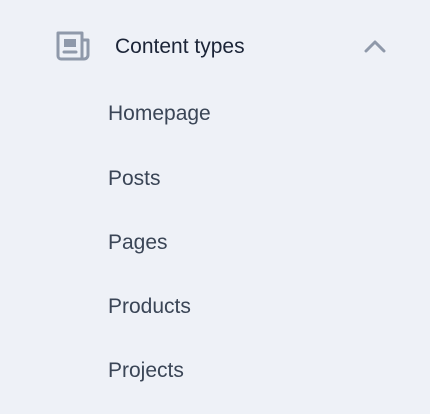  What do you see at coordinates (146, 371) in the screenshot?
I see `nav-item-projects: Projects` at bounding box center [146, 371].